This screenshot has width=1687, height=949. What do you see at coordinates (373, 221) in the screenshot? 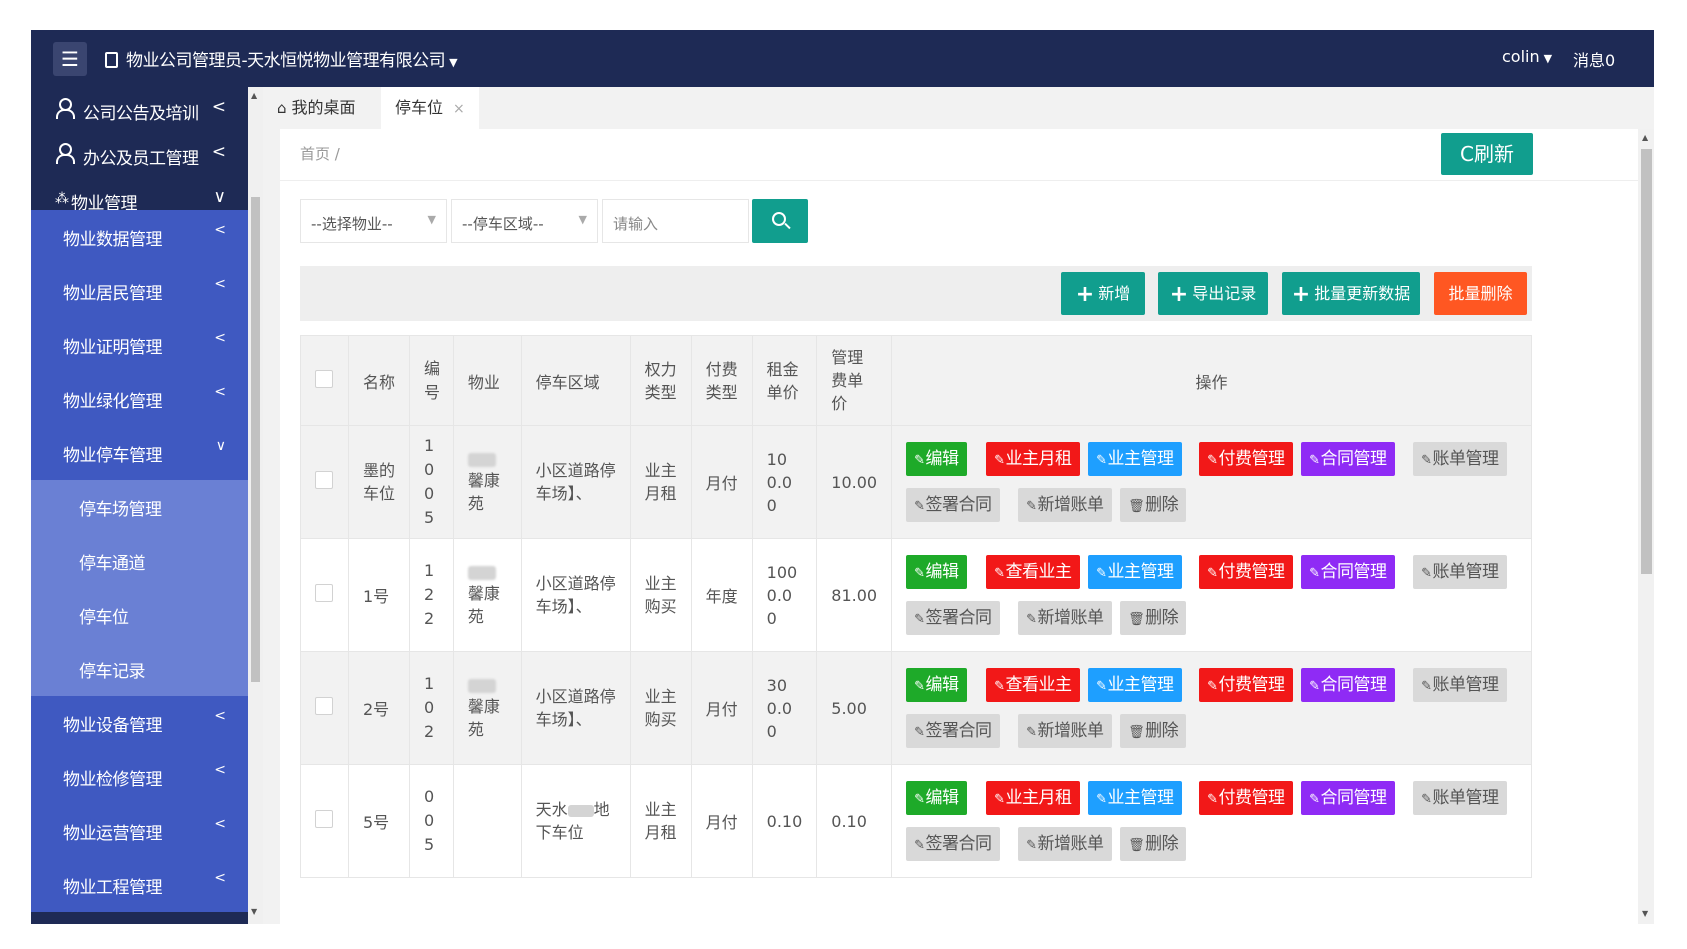
I see `property-select: --选择物业-- ▼` at bounding box center [373, 221].